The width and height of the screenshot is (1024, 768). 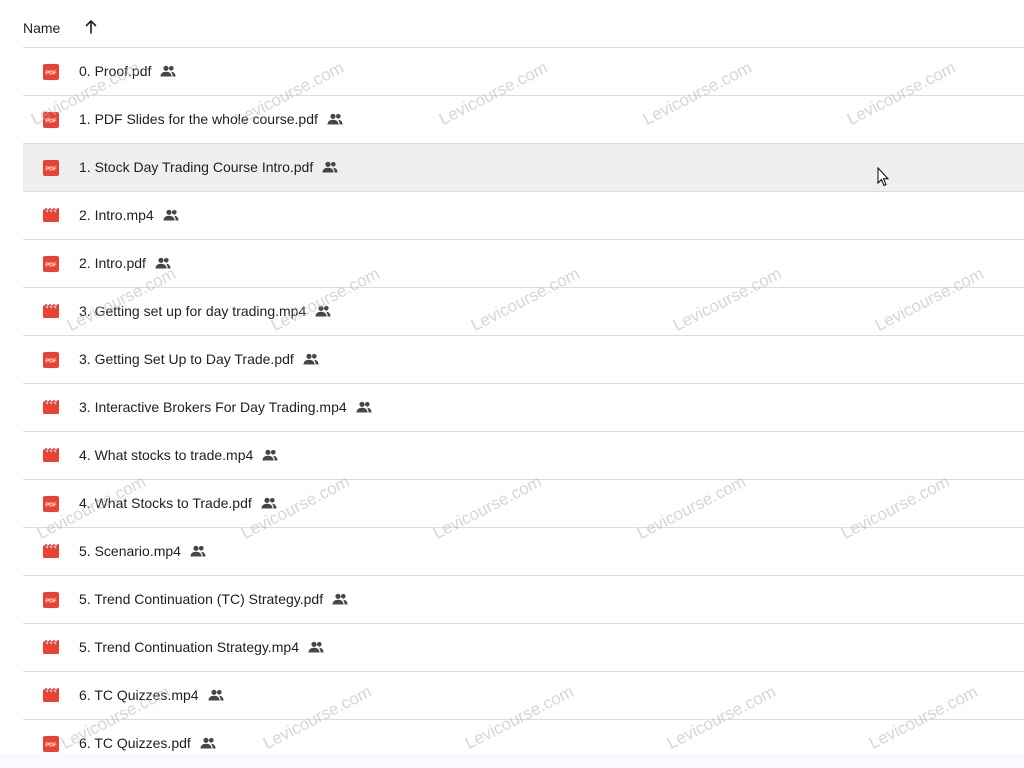 I want to click on file-name-label: 4. What Stocks to Trade.pdf, so click(x=165, y=503).